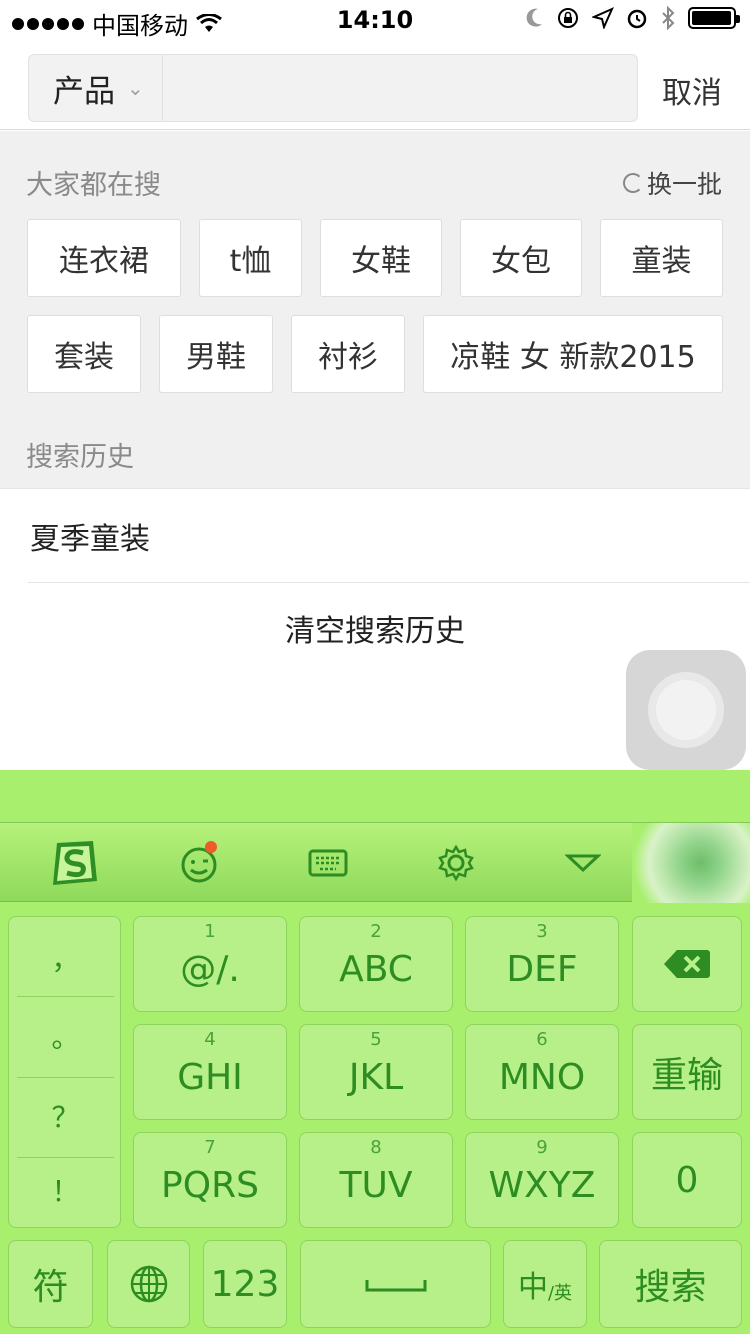 This screenshot has height=1334, width=750. What do you see at coordinates (583, 863) in the screenshot?
I see `hide-keyboard-icon` at bounding box center [583, 863].